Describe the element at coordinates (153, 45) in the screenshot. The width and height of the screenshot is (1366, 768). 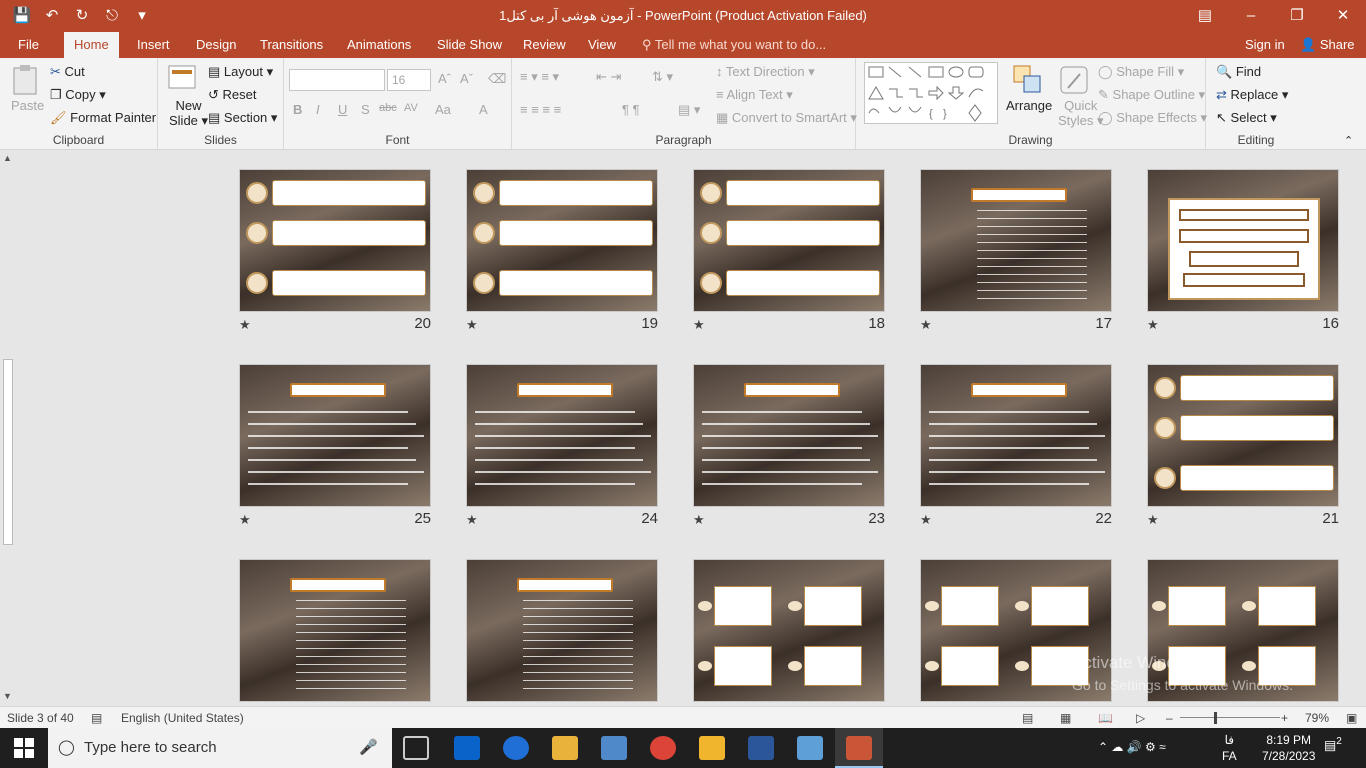
I see `tab-insert: Insert` at that location.